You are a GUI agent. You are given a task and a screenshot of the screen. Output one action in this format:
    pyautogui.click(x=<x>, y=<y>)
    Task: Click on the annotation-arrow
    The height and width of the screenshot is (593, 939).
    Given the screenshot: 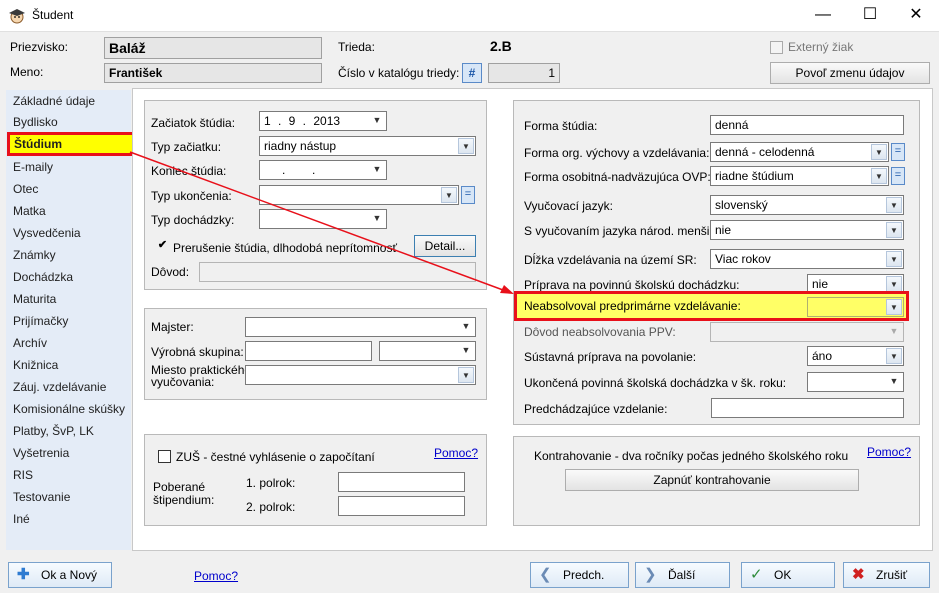 What is the action you would take?
    pyautogui.click(x=321, y=222)
    